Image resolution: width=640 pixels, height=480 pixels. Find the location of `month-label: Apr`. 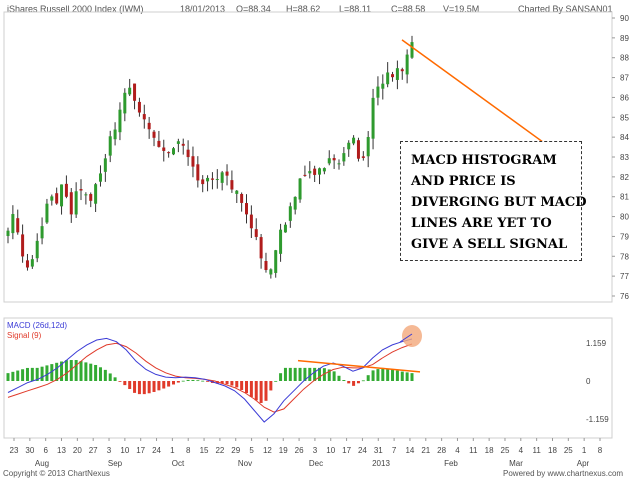

month-label: Apr is located at coordinates (583, 463).